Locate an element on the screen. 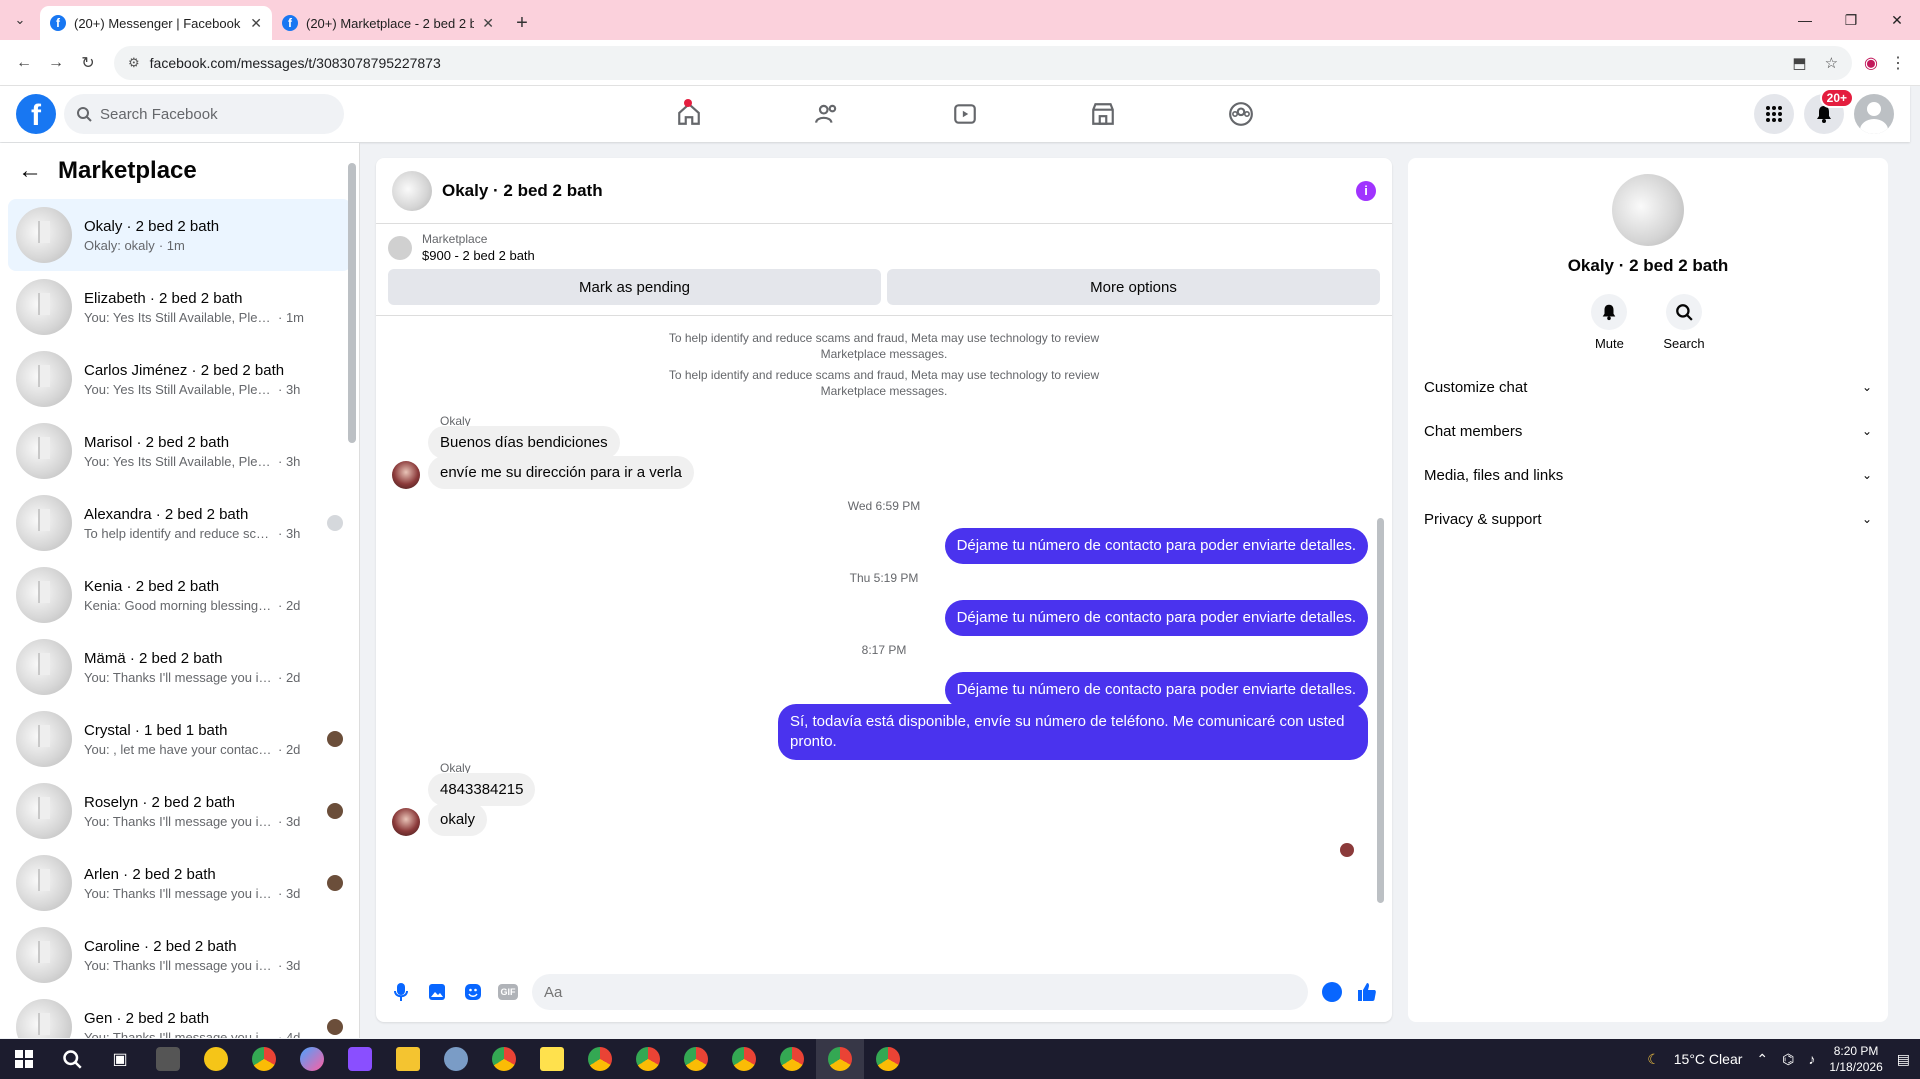 The width and height of the screenshot is (1920, 1079). minimize-icon: — is located at coordinates (1805, 20).